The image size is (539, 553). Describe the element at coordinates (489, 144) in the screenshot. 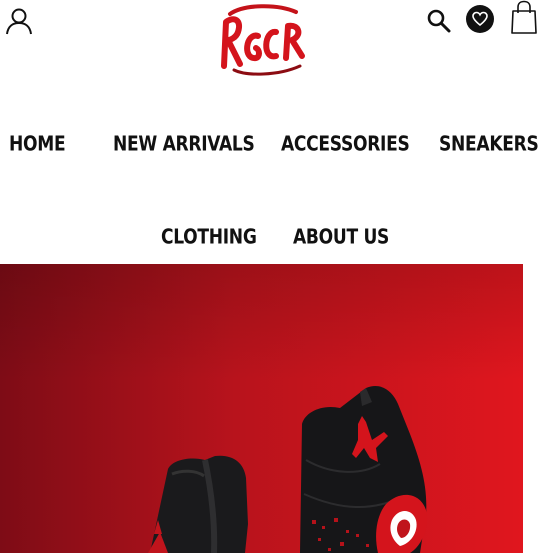

I see `nav-sneakers: SNEAKERS` at that location.